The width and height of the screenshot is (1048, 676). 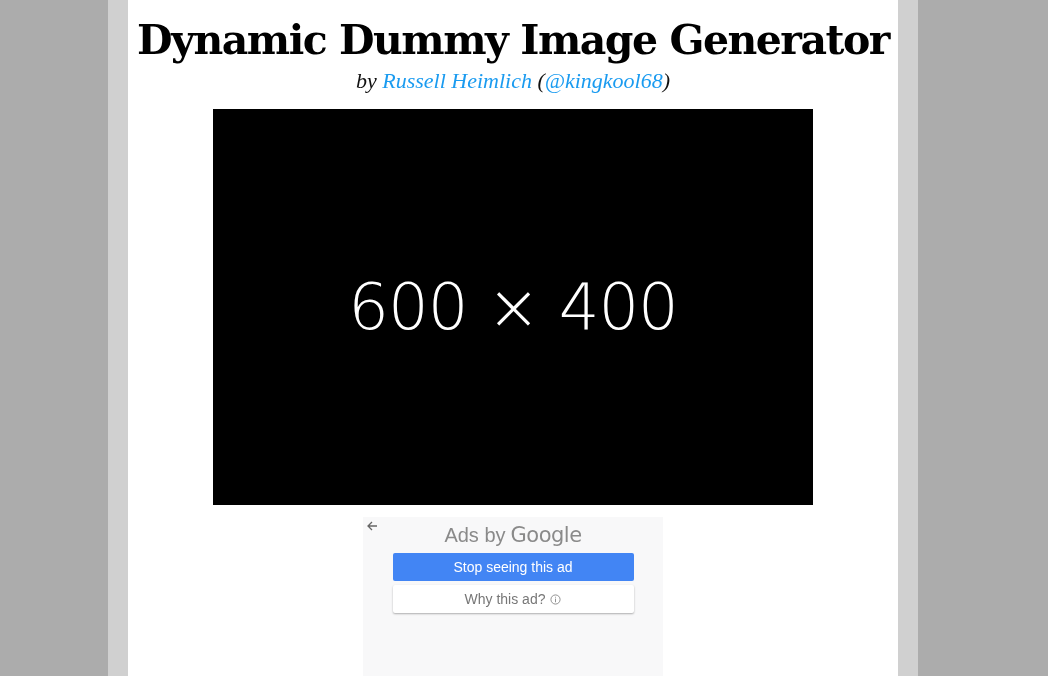 I want to click on back-arrow-icon, so click(x=372, y=526).